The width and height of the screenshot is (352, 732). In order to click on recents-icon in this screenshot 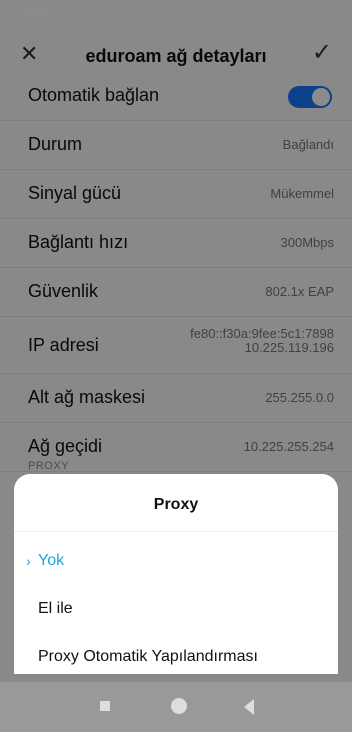, I will do `click(105, 706)`.